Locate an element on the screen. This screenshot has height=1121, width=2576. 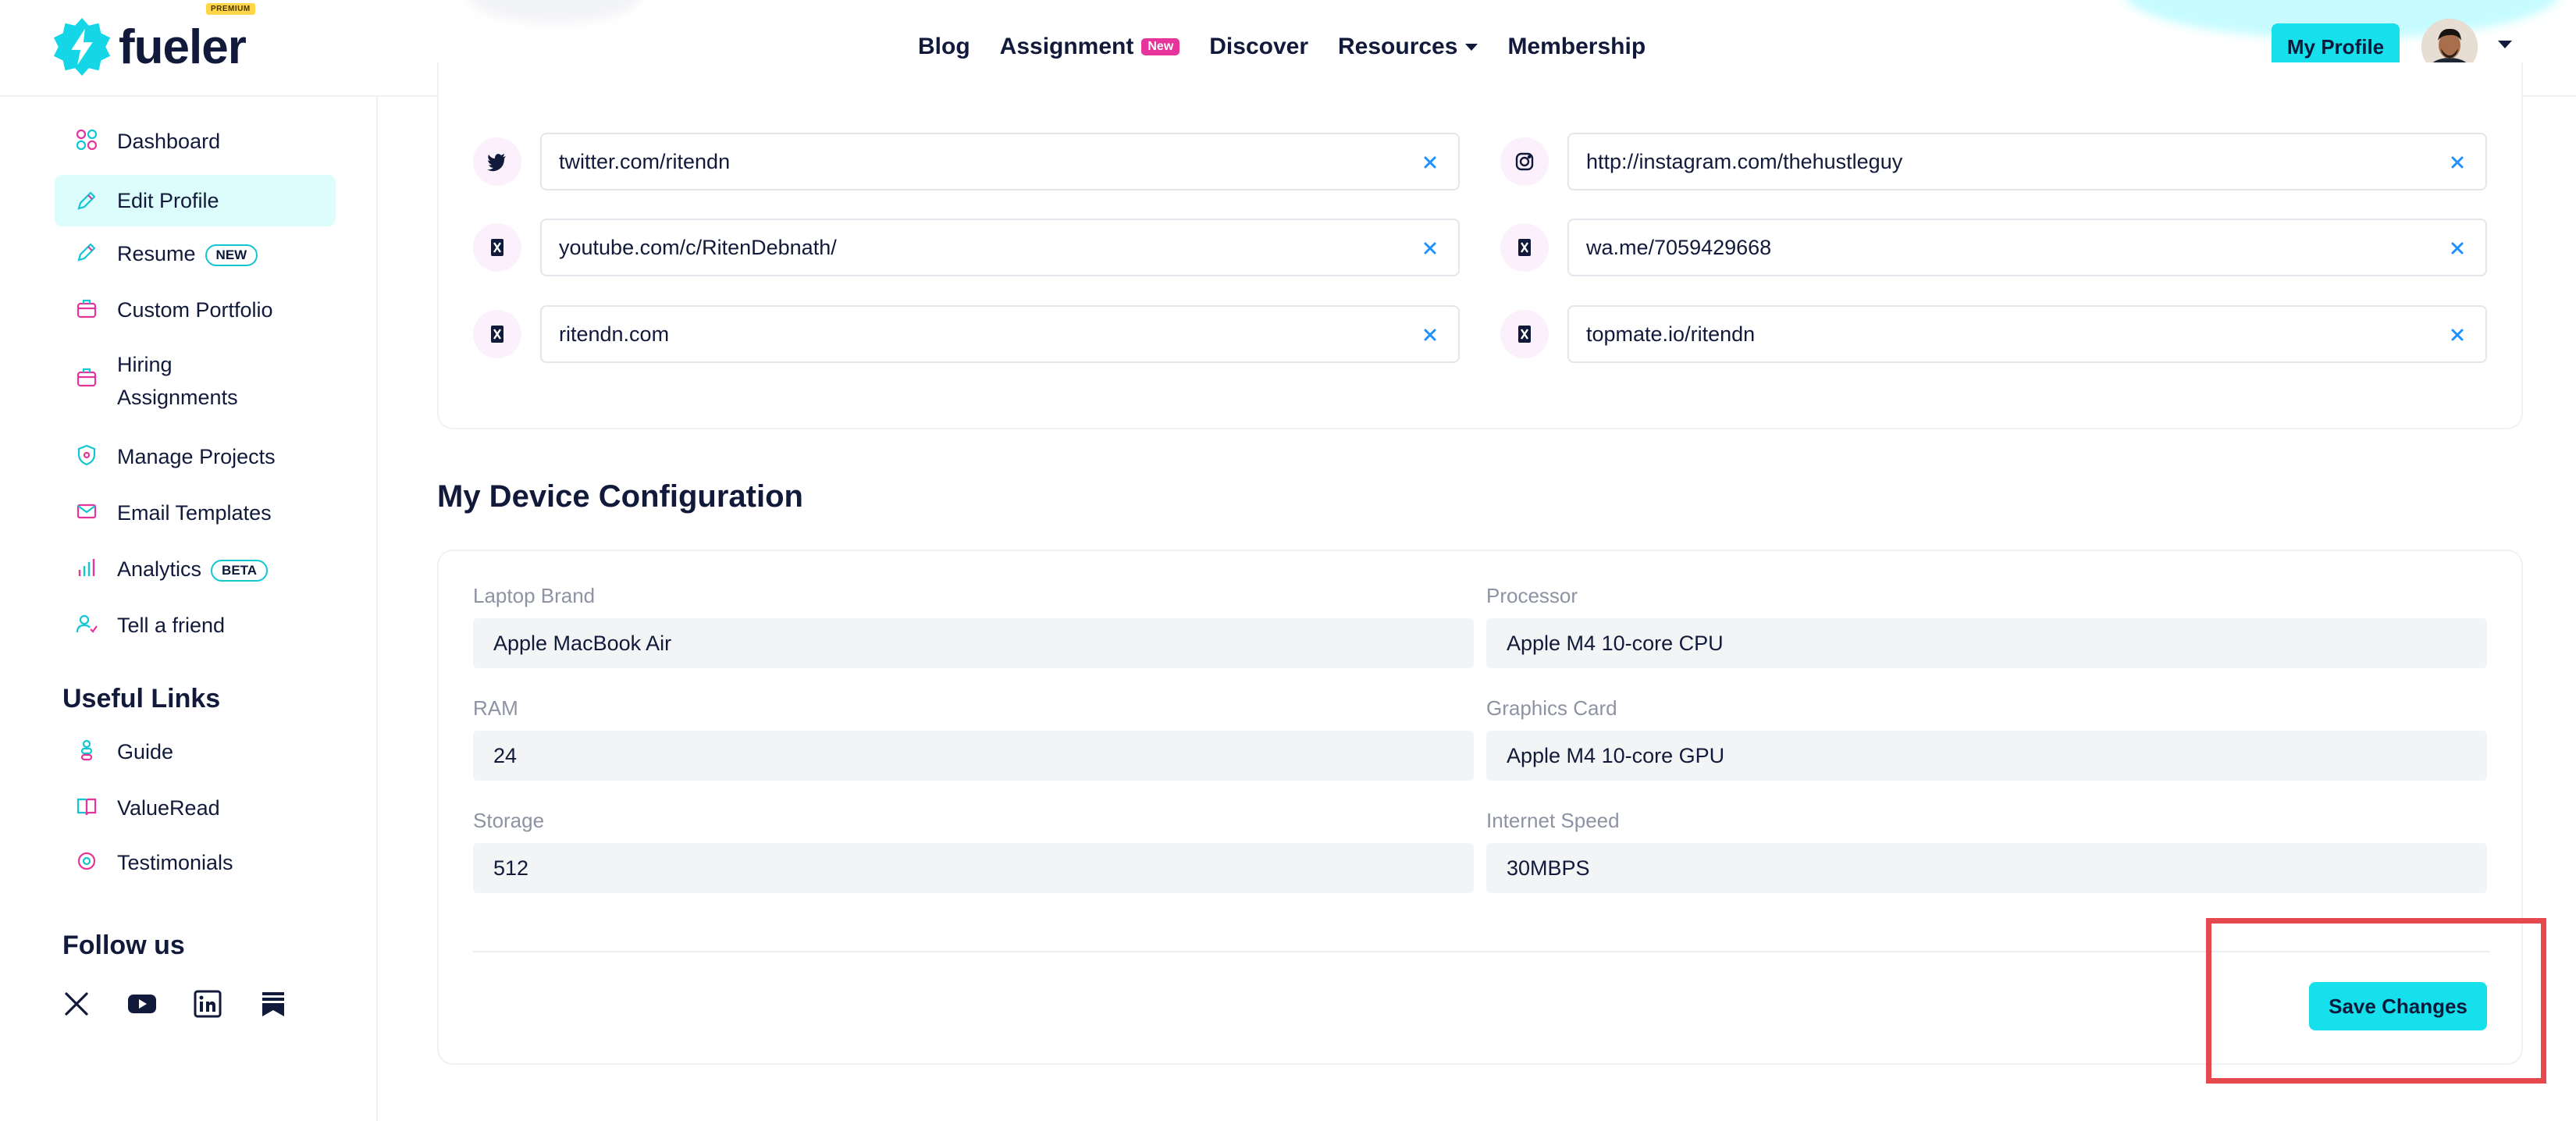
processor-input is located at coordinates (1986, 643).